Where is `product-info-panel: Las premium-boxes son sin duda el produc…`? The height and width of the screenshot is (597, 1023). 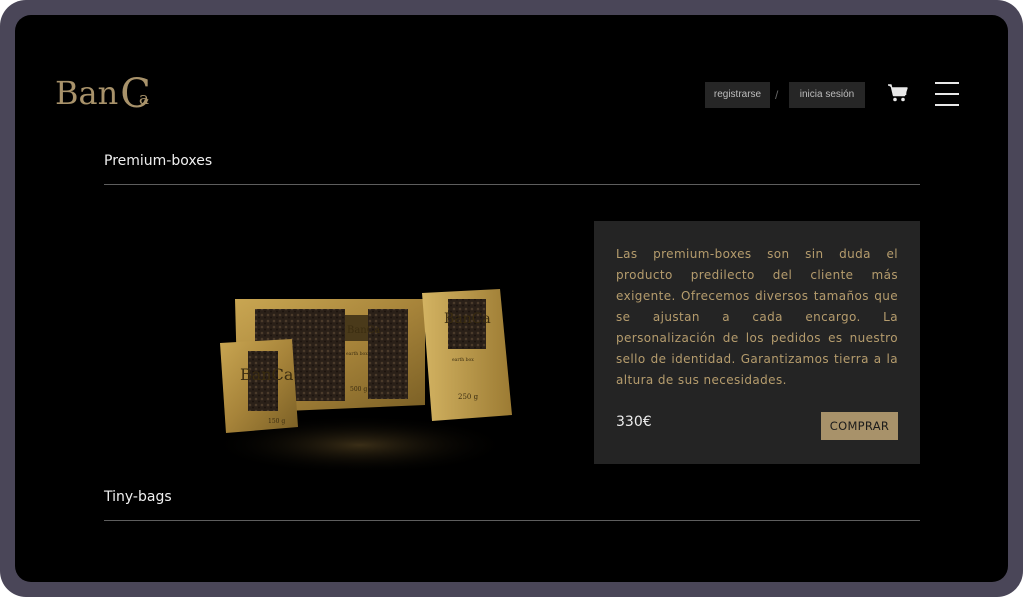 product-info-panel: Las premium-boxes son sin duda el produc… is located at coordinates (757, 342).